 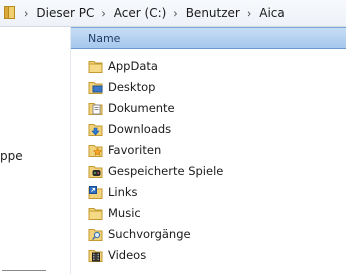 I want to click on list-item: Videos, so click(x=208, y=255).